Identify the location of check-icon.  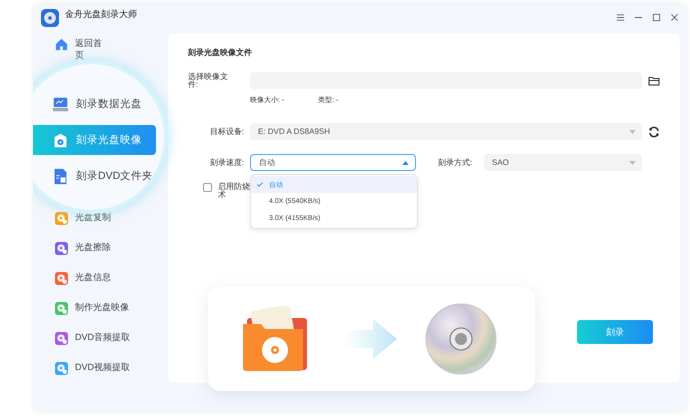
(260, 184).